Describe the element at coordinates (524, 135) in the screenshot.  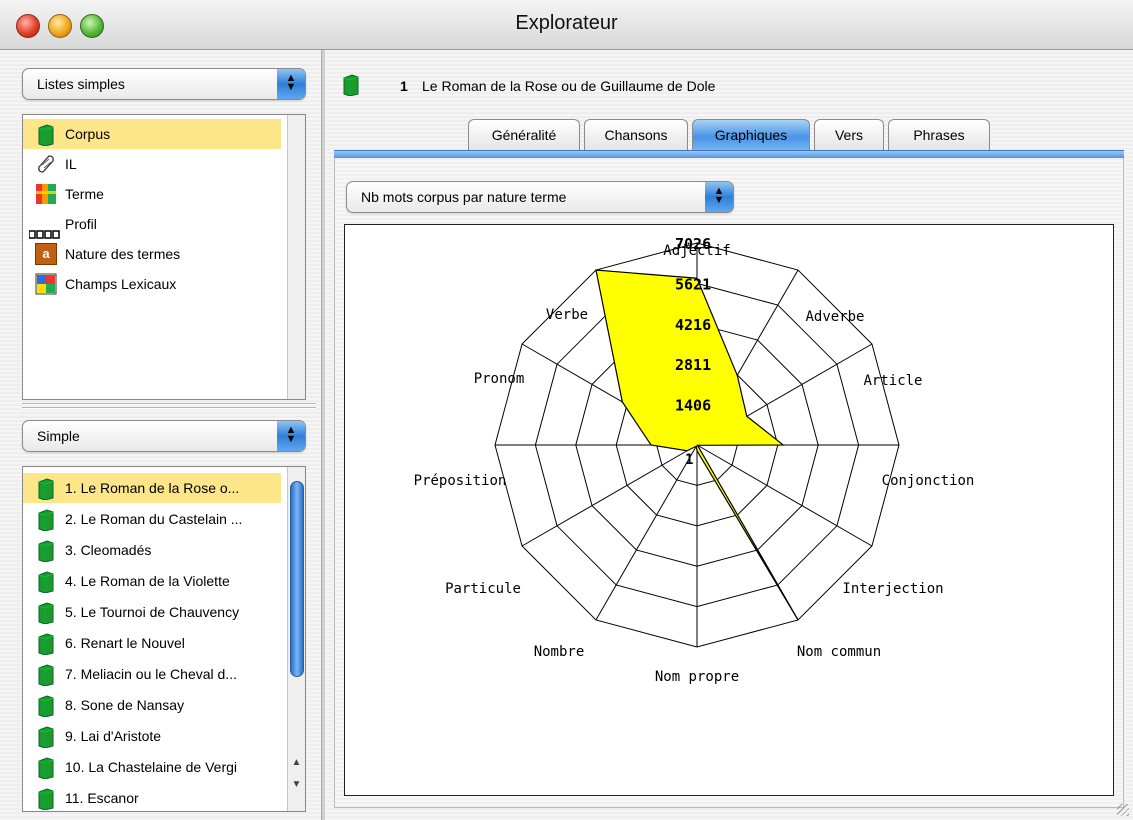
I see `tab-generalite: Généralité` at that location.